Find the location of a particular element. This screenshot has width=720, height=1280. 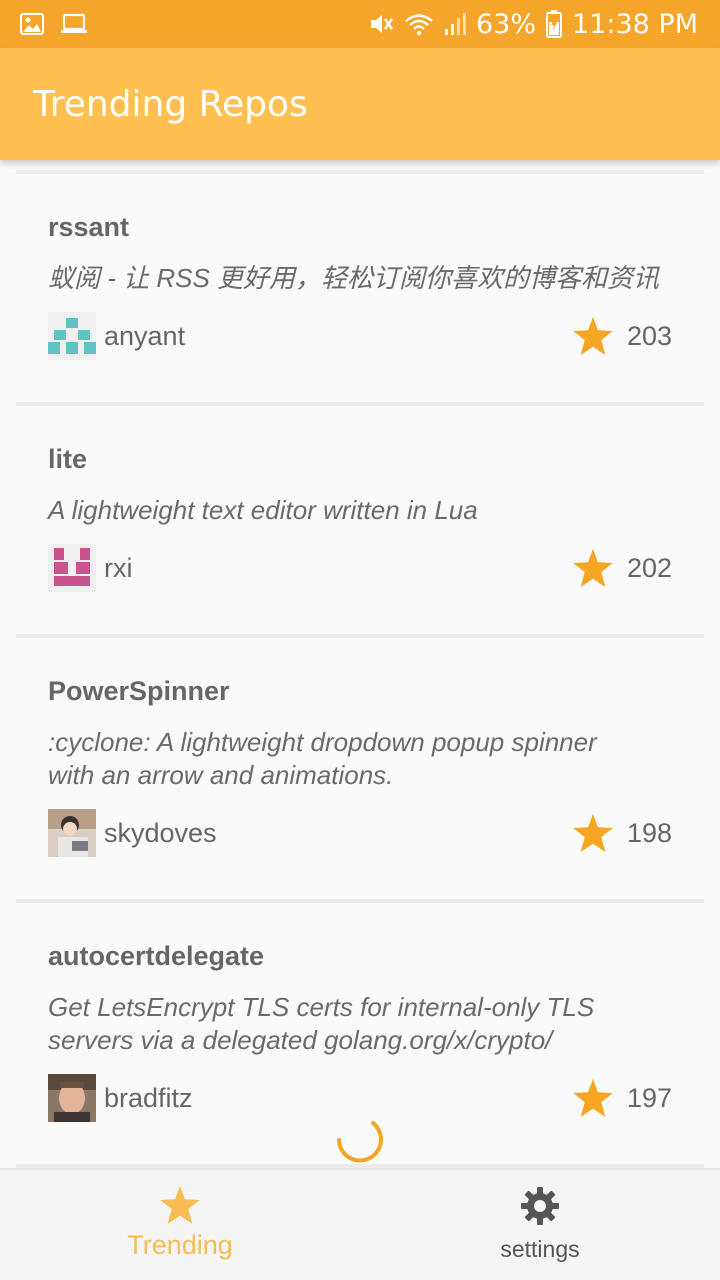

loading-spinner-icon is located at coordinates (360, 1142).